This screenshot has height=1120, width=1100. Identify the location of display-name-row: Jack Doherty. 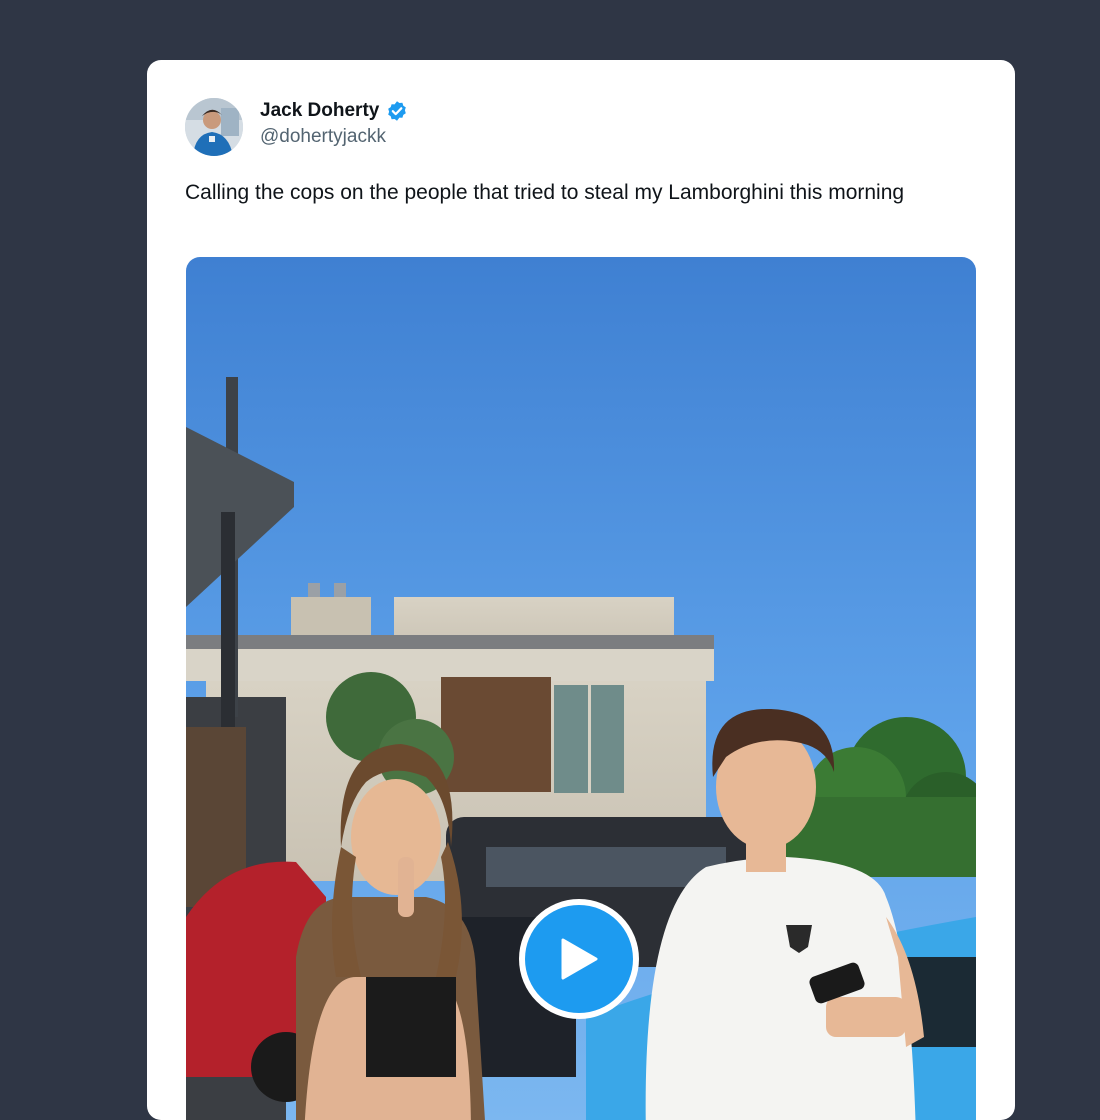
(334, 111).